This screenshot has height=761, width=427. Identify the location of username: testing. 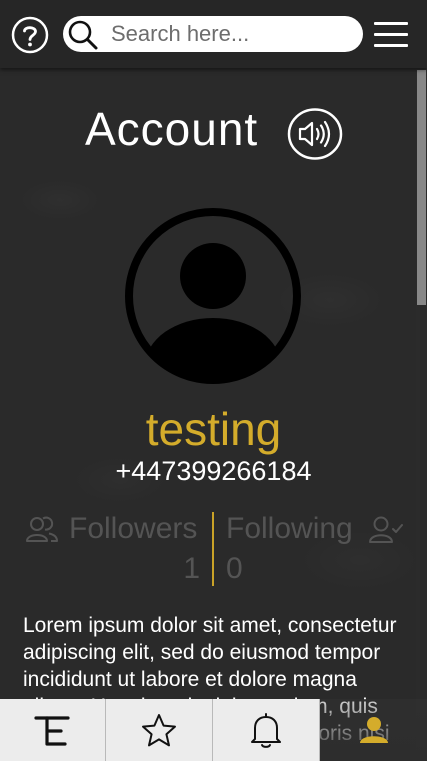
(213, 429).